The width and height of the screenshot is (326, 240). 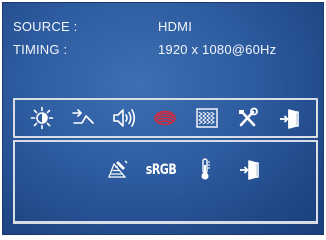 What do you see at coordinates (117, 169) in the screenshot?
I see `color-temperature-user-icon` at bounding box center [117, 169].